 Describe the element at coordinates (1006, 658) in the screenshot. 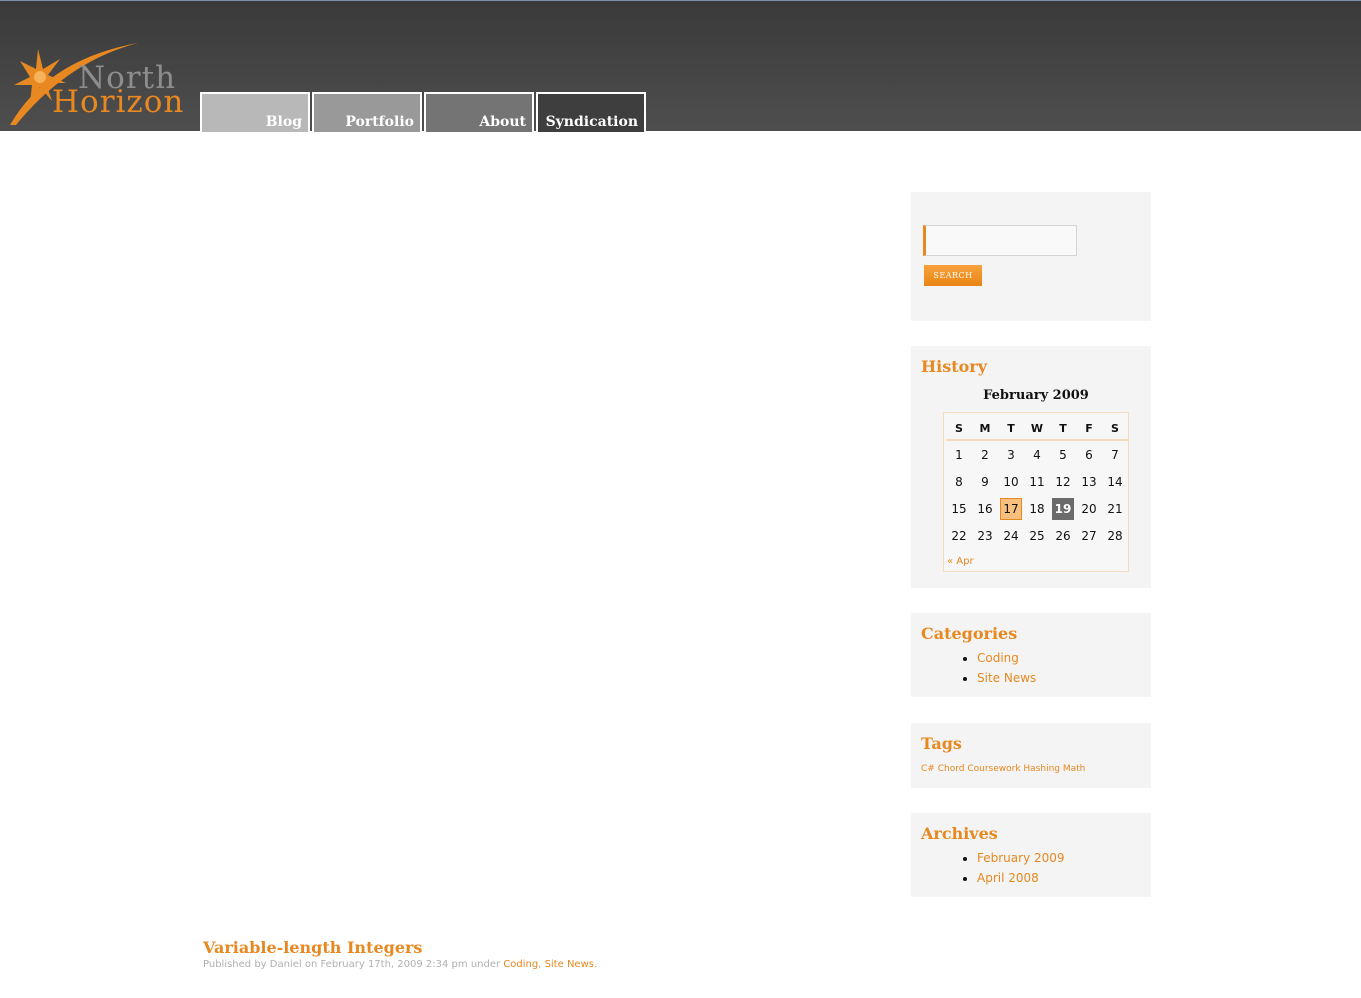

I see `category-link-coding: Coding` at that location.